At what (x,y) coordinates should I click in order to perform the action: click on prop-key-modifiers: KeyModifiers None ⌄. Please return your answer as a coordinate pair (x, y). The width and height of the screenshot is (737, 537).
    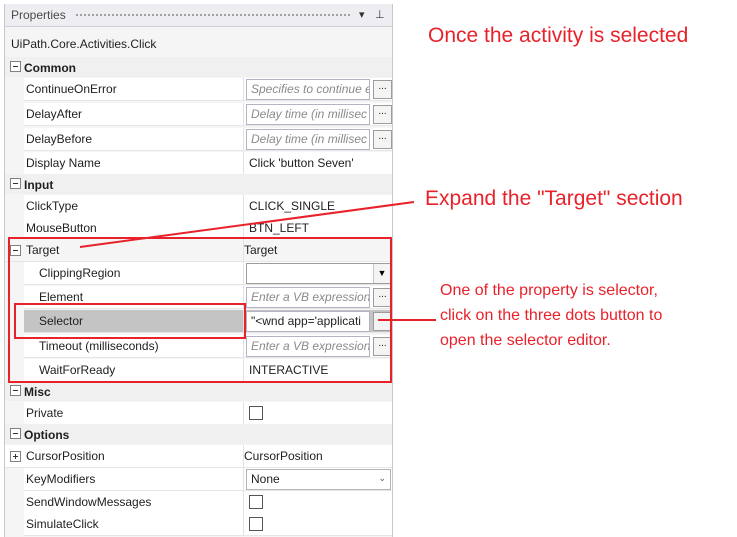
    Looking at the image, I should click on (208, 479).